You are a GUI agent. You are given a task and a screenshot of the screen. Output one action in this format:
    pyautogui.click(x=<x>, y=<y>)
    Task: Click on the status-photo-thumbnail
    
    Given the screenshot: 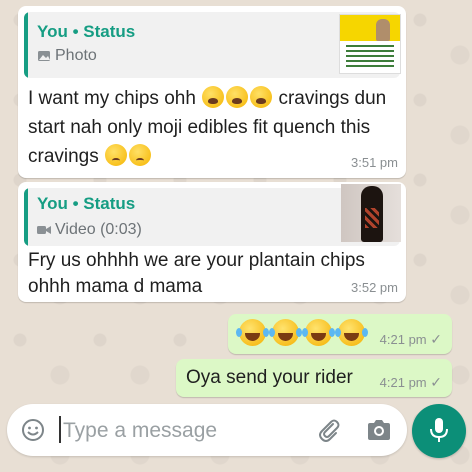 What is the action you would take?
    pyautogui.click(x=370, y=44)
    